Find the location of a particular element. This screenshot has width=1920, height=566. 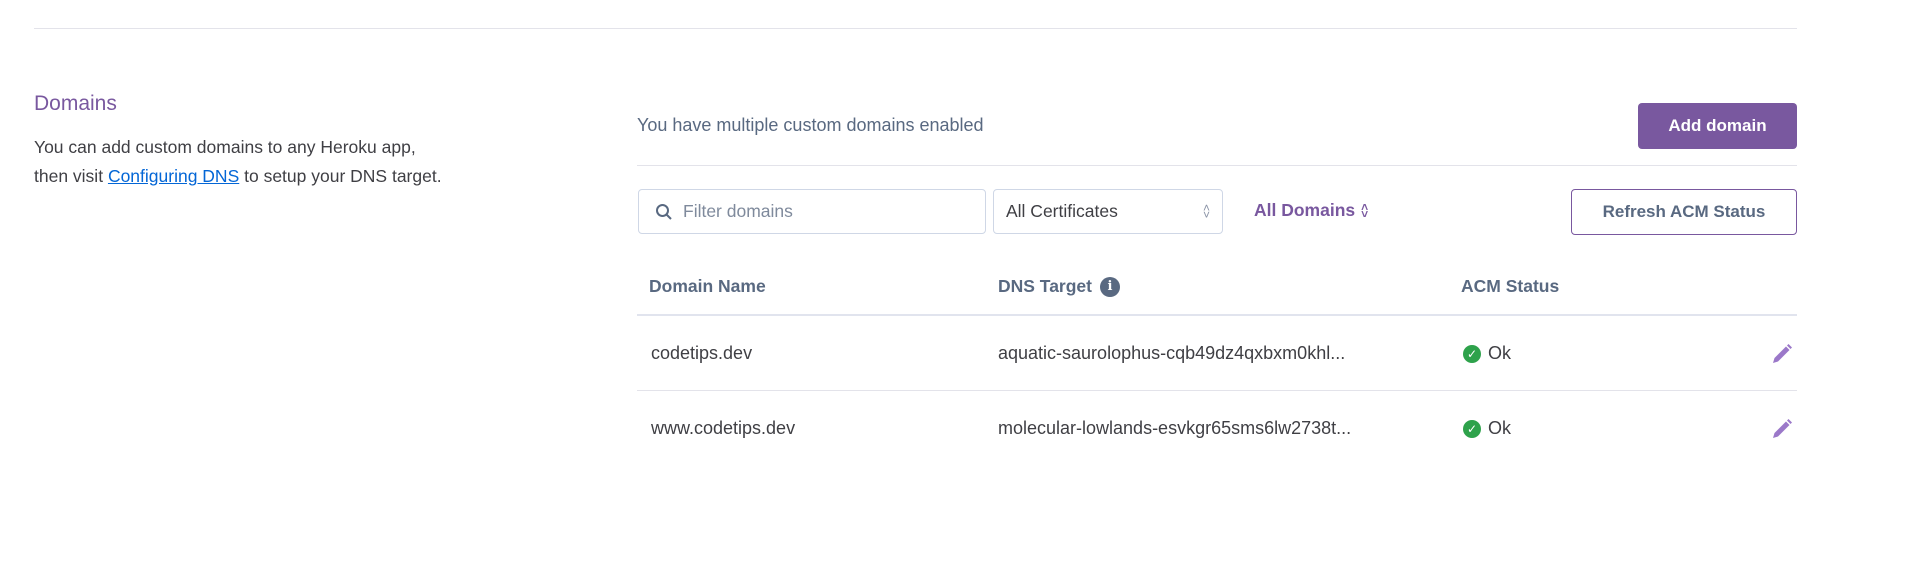

refresh-acm-status-button: Refresh ACM Status is located at coordinates (1684, 212).